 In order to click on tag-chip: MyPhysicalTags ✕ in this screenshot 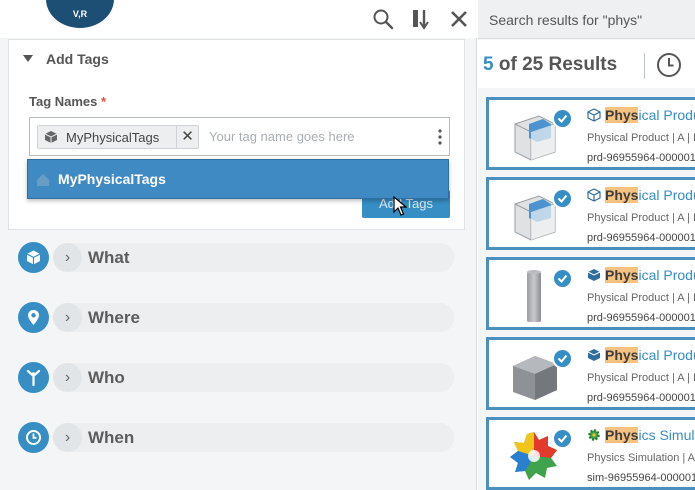, I will do `click(118, 137)`.